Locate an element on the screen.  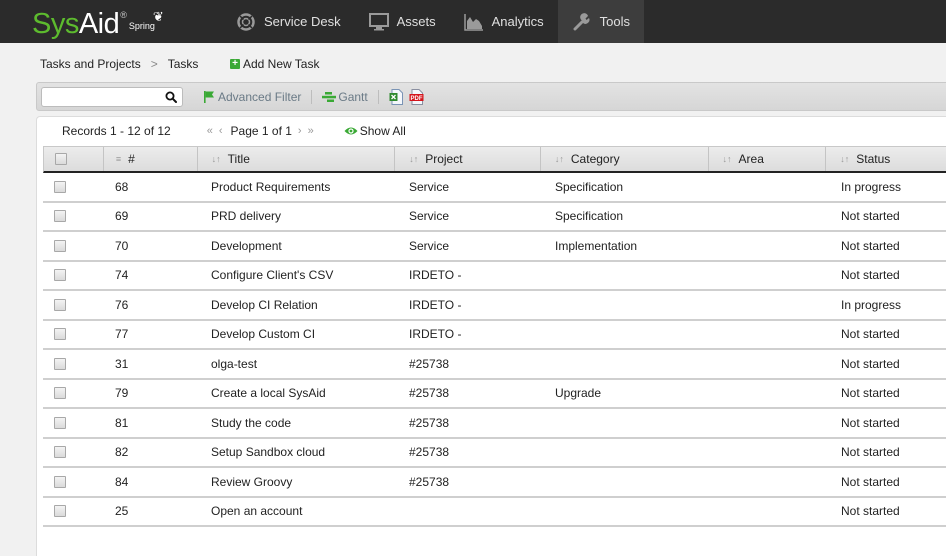
gantt-button: Gantt is located at coordinates (345, 96).